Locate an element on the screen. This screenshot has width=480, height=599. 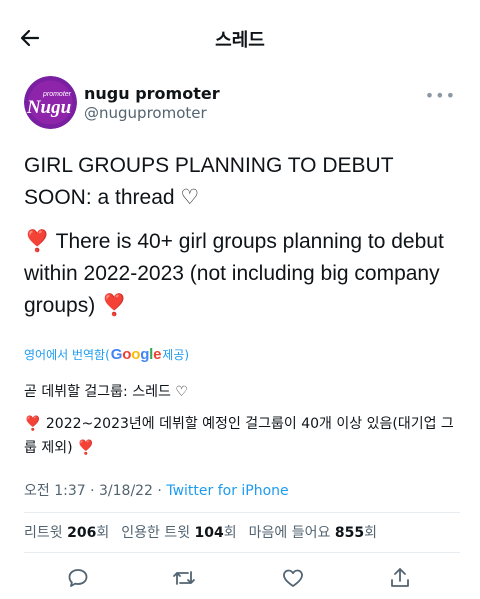
like-icon is located at coordinates (293, 578).